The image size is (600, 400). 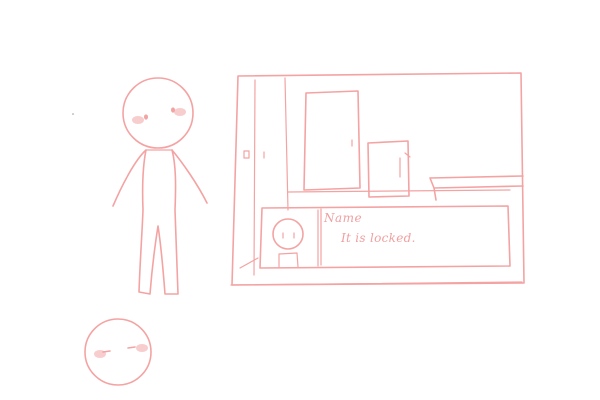 I want to click on character-body, so click(x=160, y=222).